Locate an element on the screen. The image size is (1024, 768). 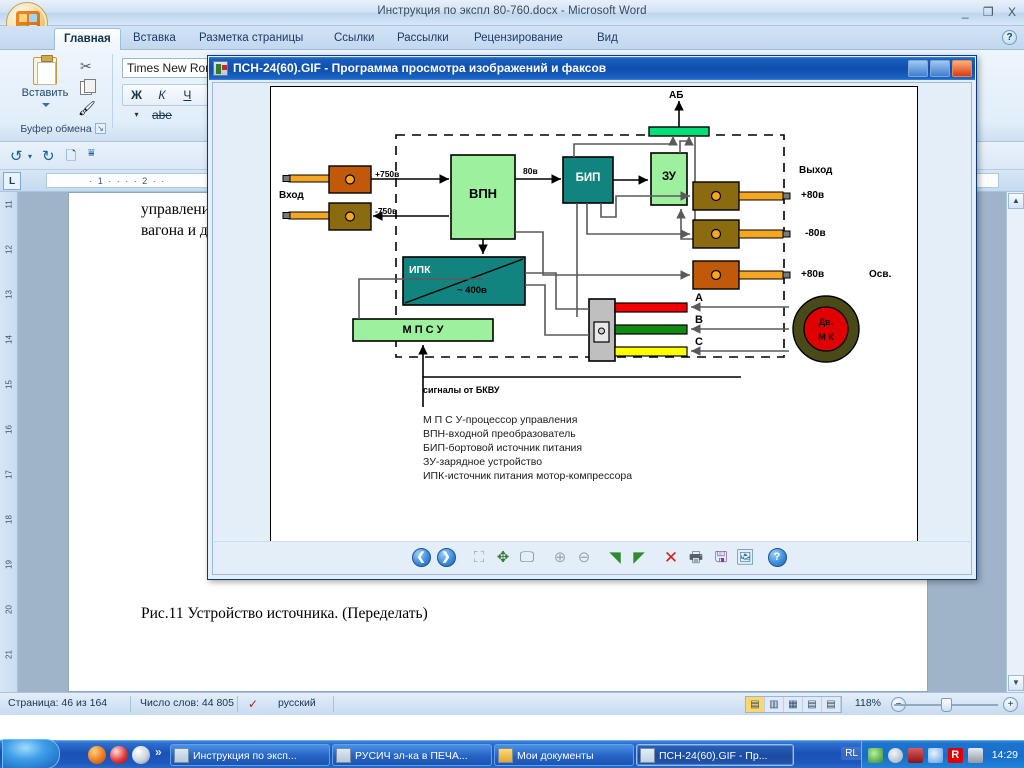
tab-recenzirovanie: Рецензирование is located at coordinates (518, 39).